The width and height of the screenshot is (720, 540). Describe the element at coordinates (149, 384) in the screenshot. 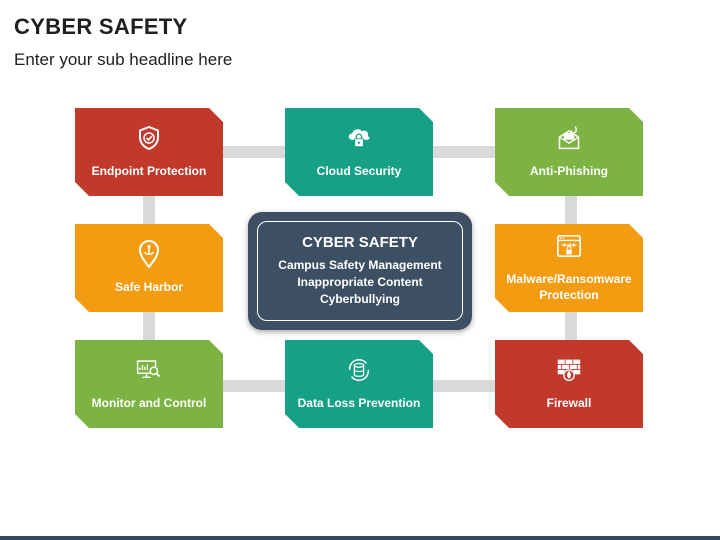

I see `card-monitor-control: Monitor and Control` at that location.